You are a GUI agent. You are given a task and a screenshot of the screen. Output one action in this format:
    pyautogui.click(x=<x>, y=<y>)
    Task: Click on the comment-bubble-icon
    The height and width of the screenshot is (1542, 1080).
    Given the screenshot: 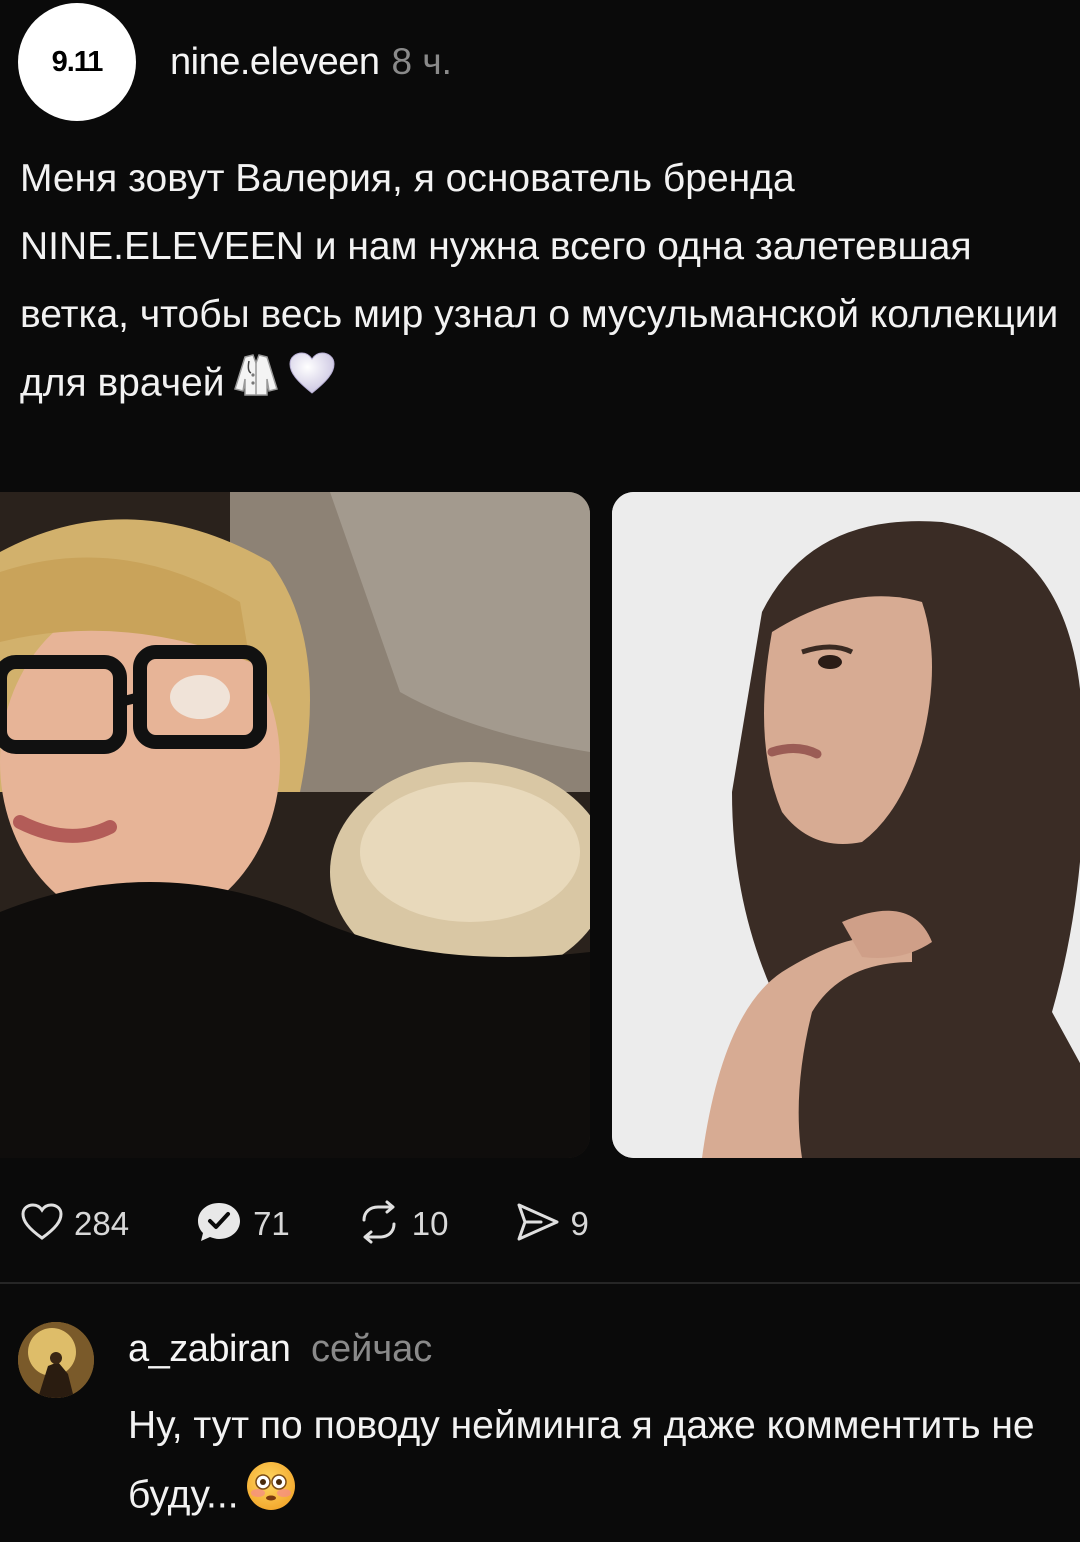 What is the action you would take?
    pyautogui.click(x=219, y=1224)
    